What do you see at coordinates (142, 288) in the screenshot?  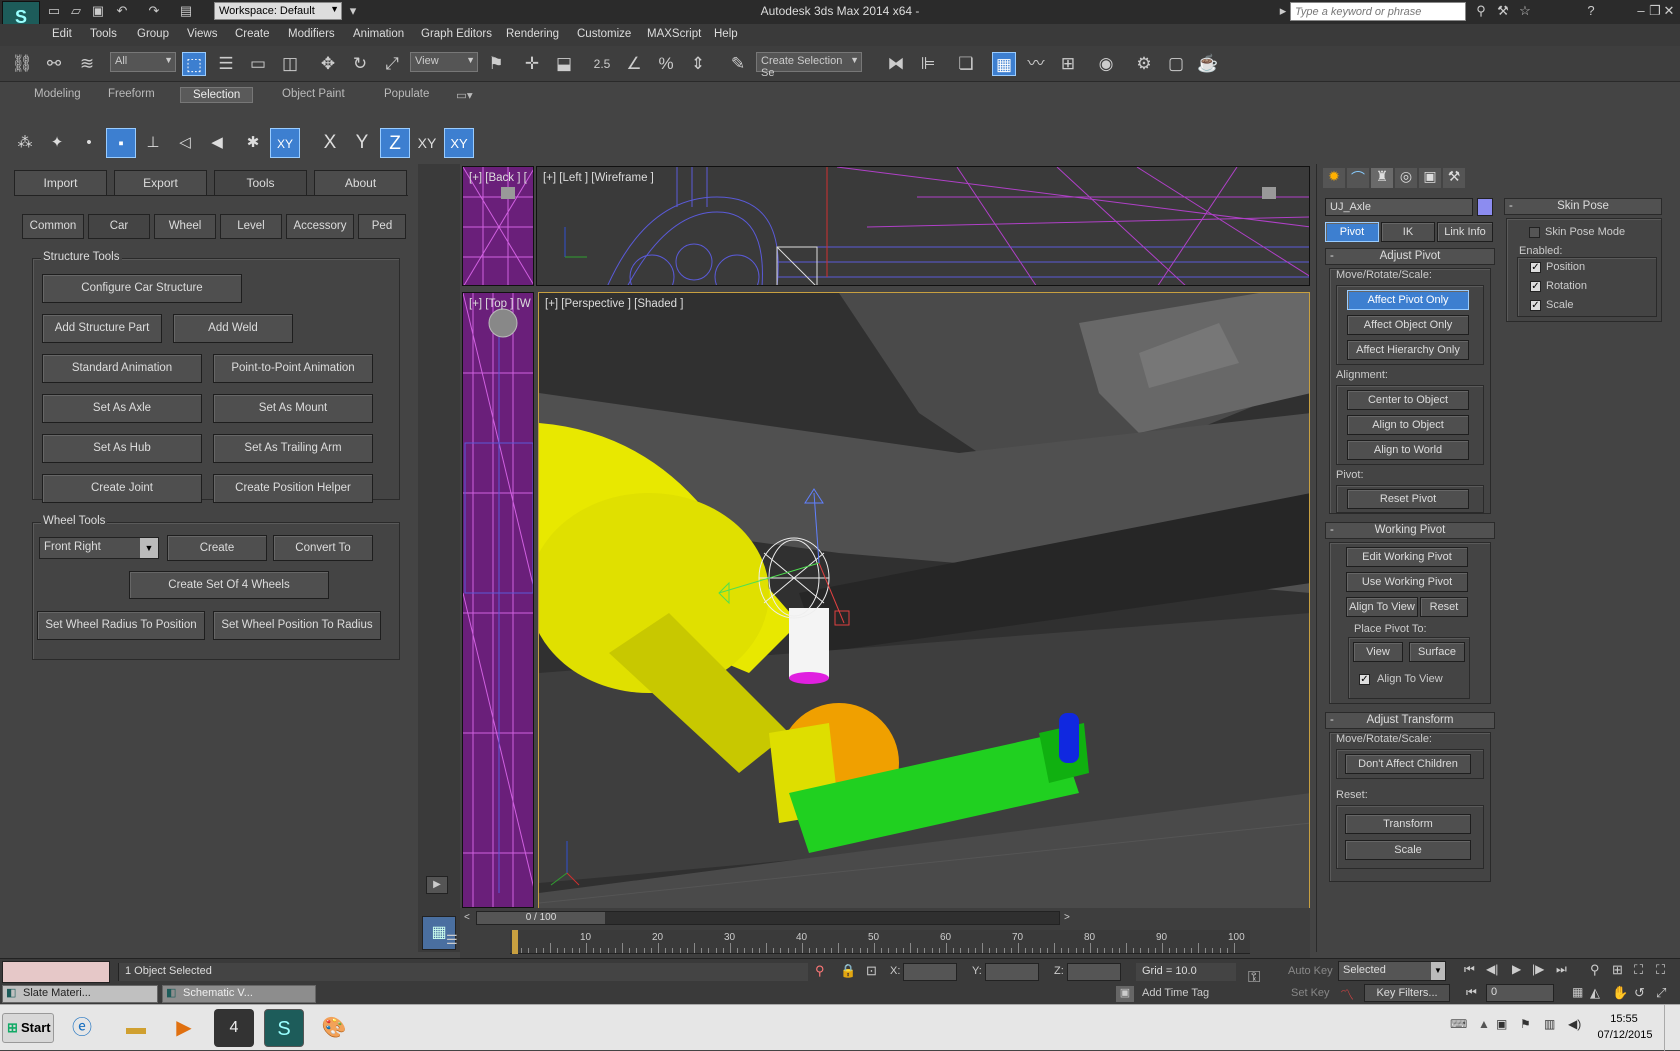 I see `configure-car-structure-button: Configure Car Structure` at bounding box center [142, 288].